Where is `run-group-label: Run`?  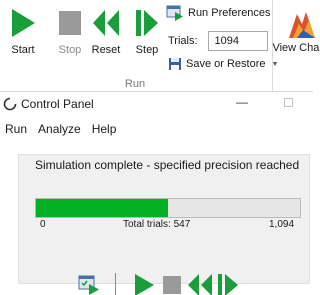
run-group-label: Run is located at coordinates (135, 84).